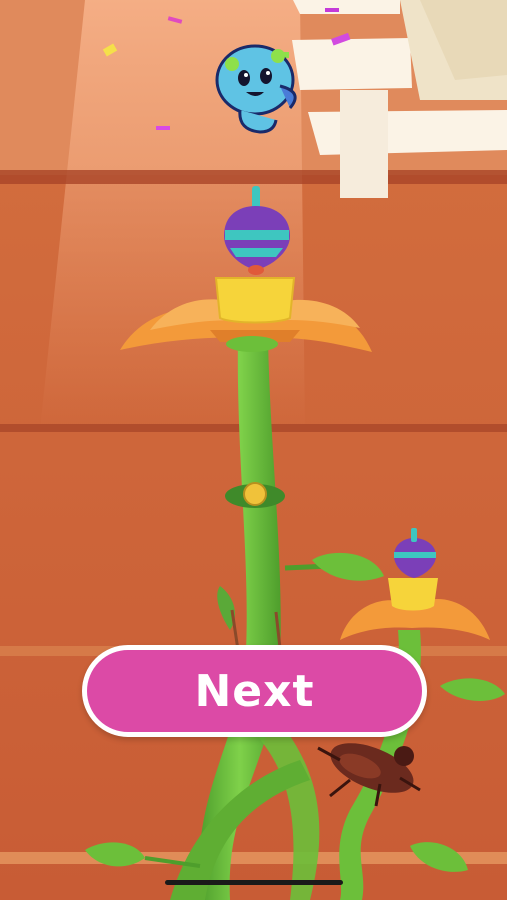  I want to click on next-button: Next, so click(254, 691).